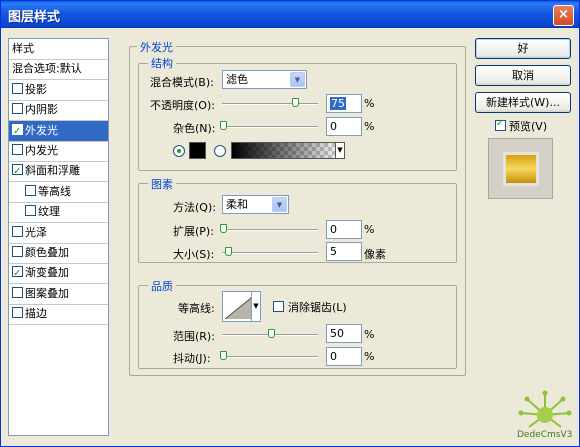  I want to click on style-item: 混合选项:默认, so click(58, 70).